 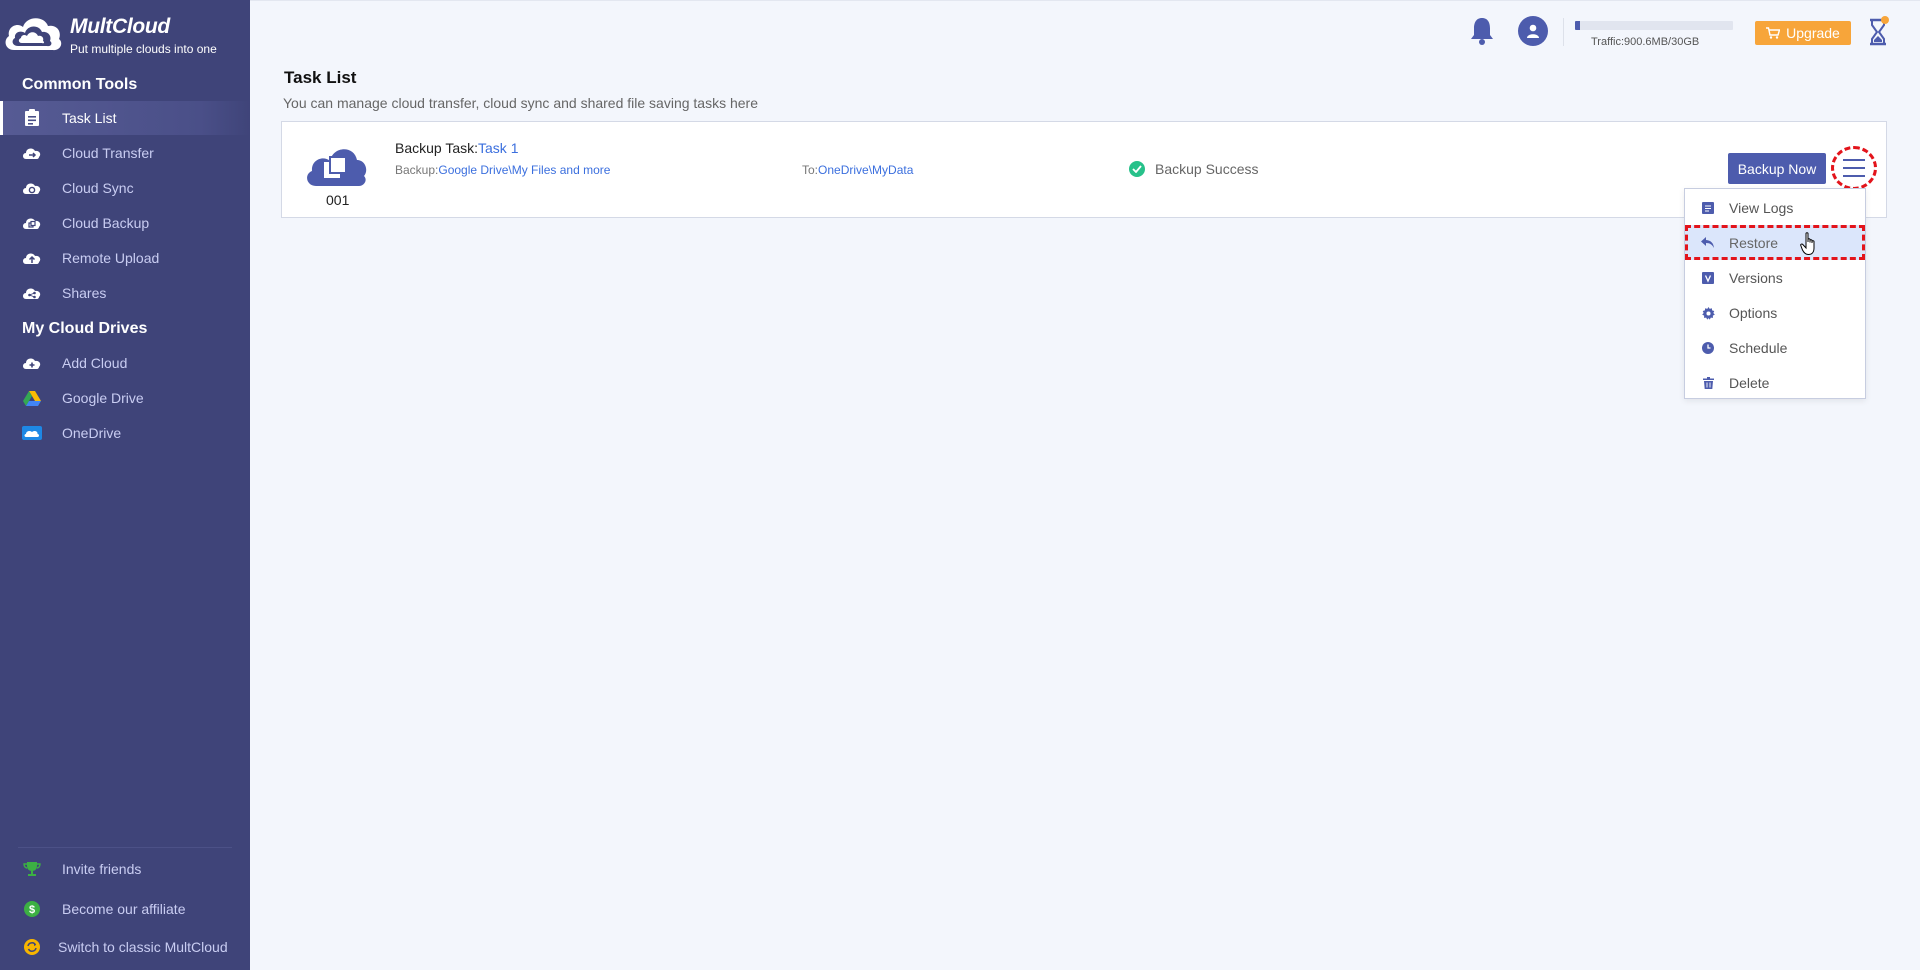 I want to click on task-status: Backup Success, so click(x=1194, y=169).